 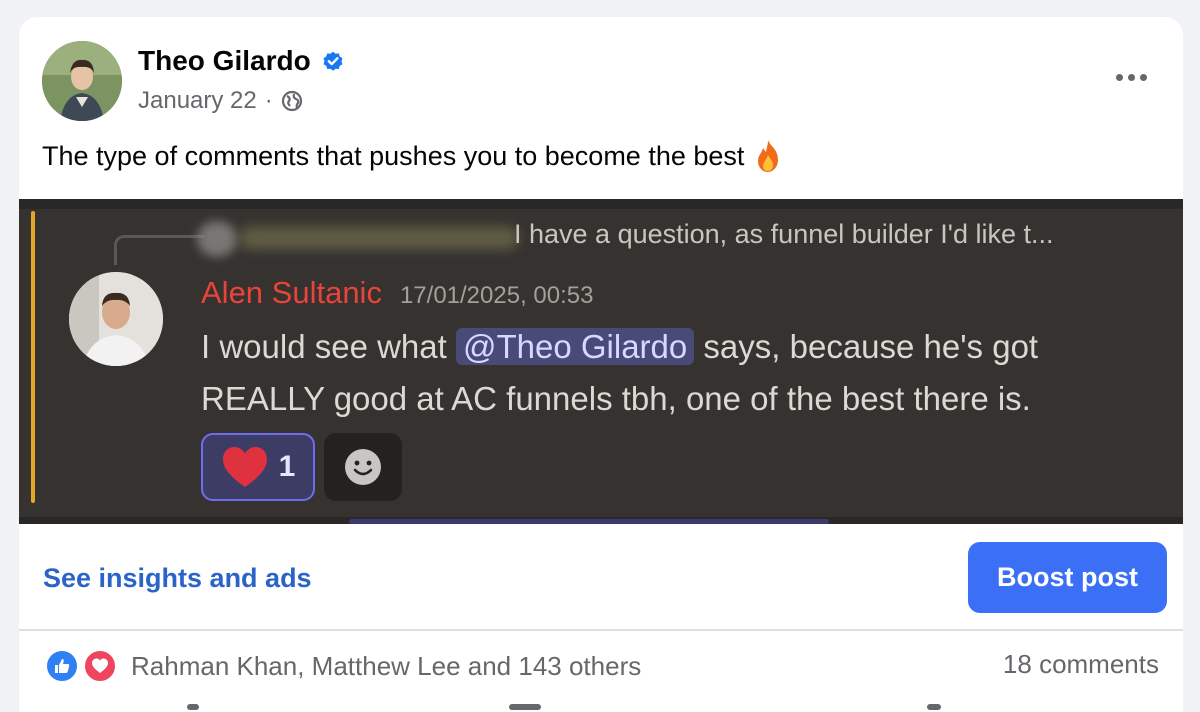 What do you see at coordinates (177, 578) in the screenshot?
I see `see-insights-link: See insights and ads` at bounding box center [177, 578].